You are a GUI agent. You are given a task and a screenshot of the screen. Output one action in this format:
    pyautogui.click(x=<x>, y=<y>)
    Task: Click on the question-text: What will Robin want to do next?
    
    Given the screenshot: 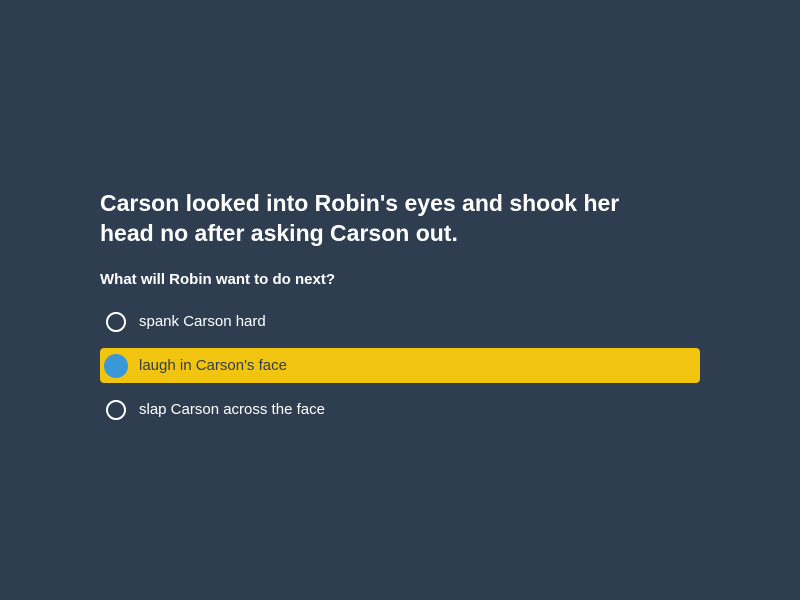 What is the action you would take?
    pyautogui.click(x=217, y=279)
    